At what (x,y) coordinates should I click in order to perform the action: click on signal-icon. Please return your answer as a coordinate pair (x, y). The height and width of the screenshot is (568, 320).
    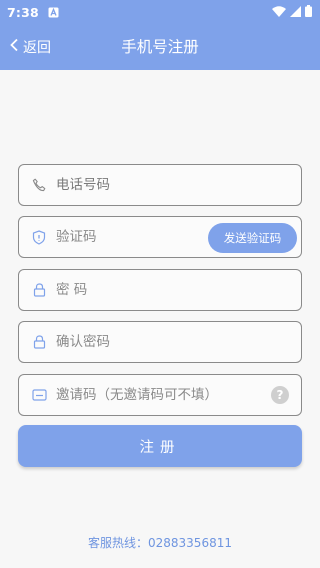
    Looking at the image, I should click on (295, 12).